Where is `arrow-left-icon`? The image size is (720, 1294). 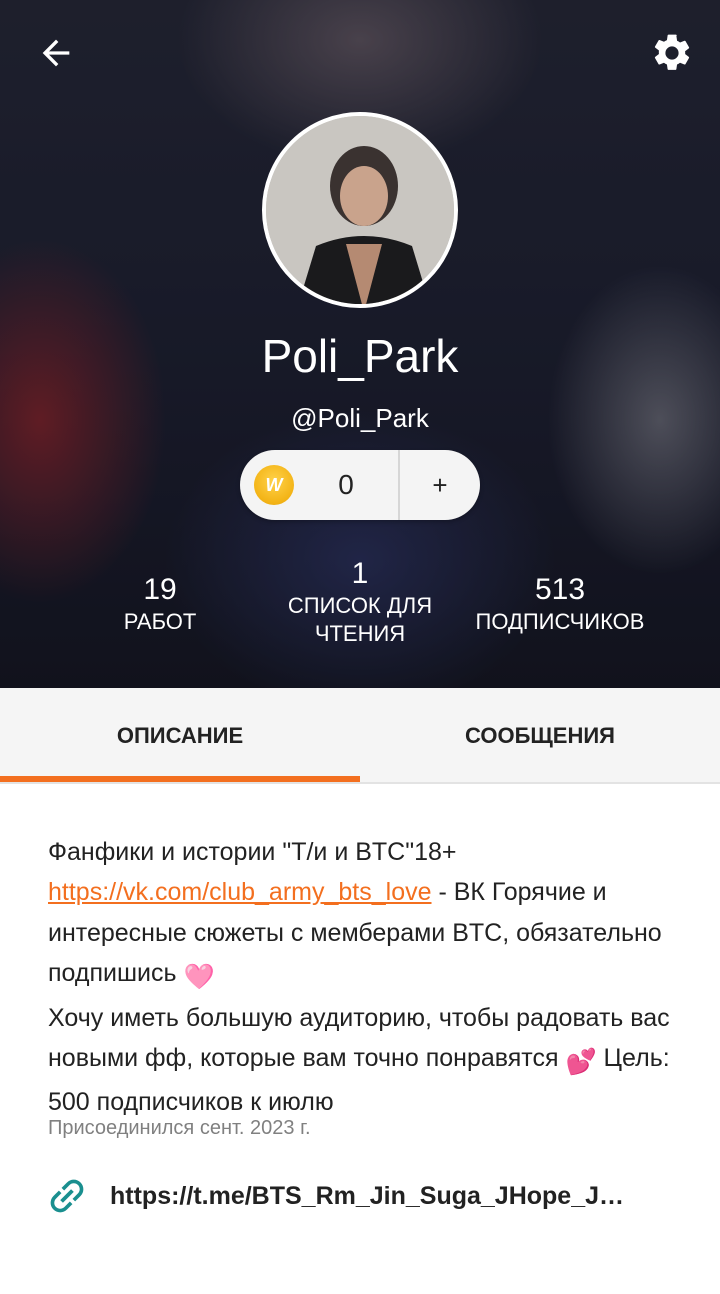 arrow-left-icon is located at coordinates (56, 53).